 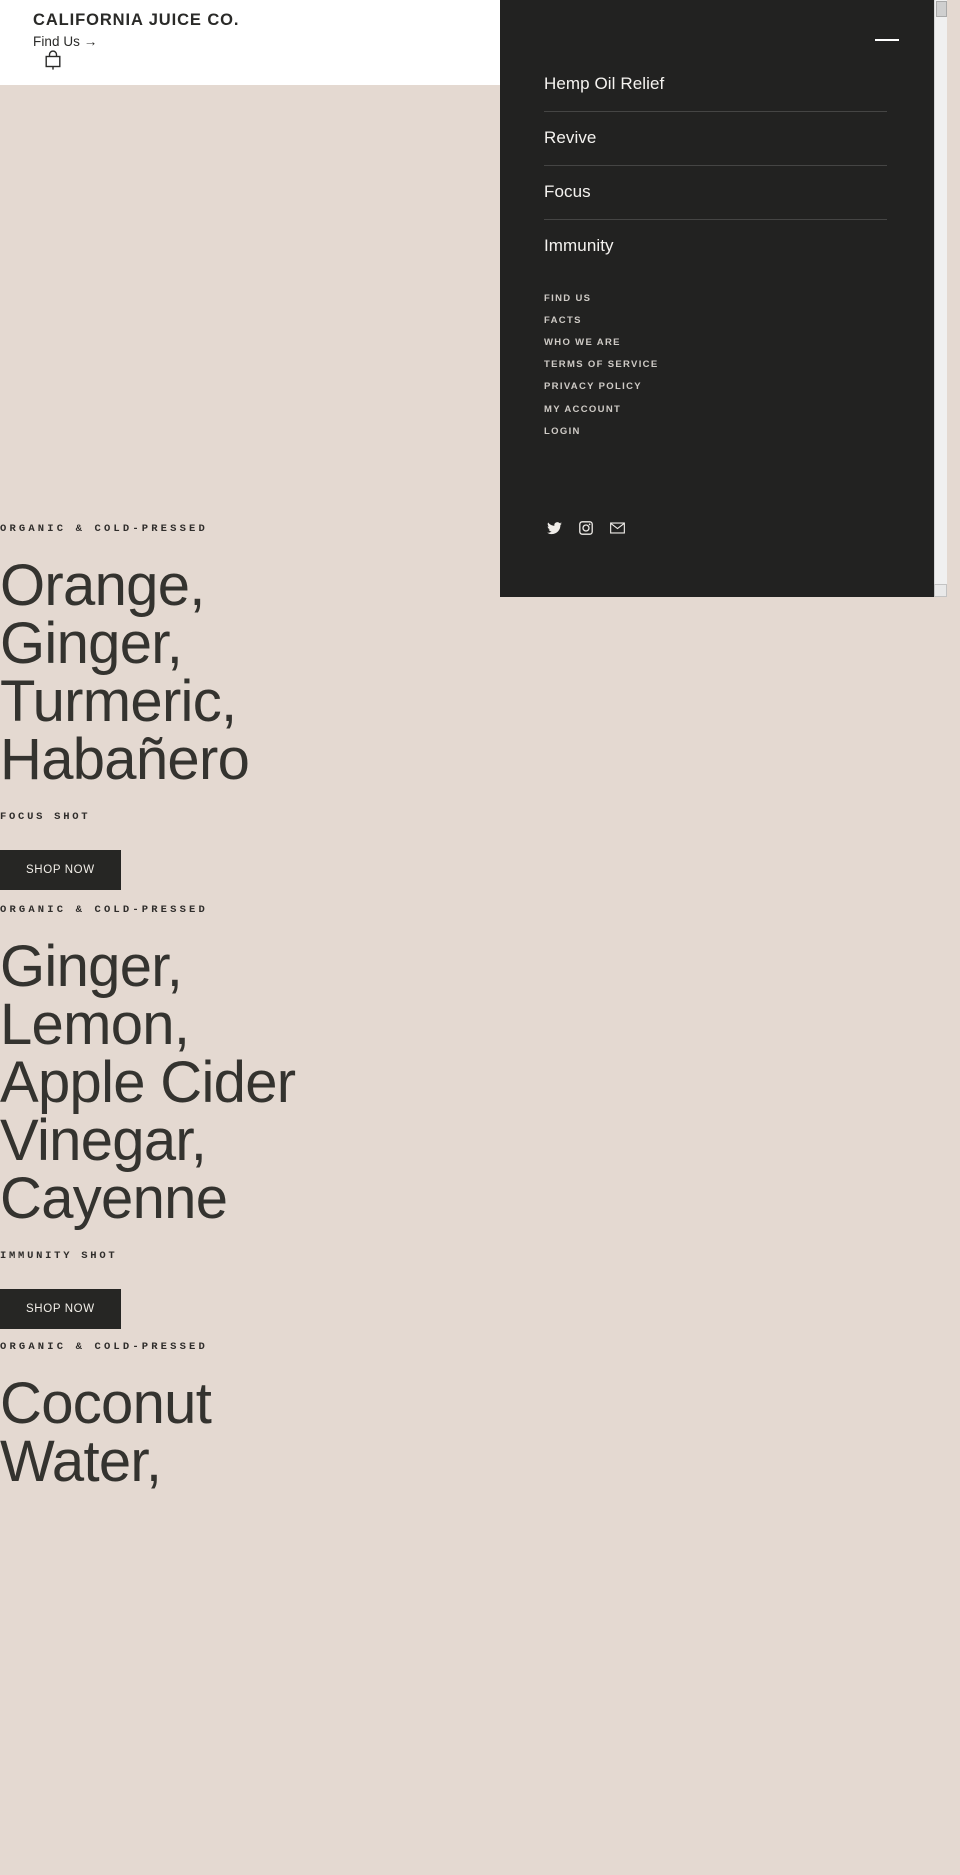 I want to click on headline-line: Coconut, so click(x=106, y=1403).